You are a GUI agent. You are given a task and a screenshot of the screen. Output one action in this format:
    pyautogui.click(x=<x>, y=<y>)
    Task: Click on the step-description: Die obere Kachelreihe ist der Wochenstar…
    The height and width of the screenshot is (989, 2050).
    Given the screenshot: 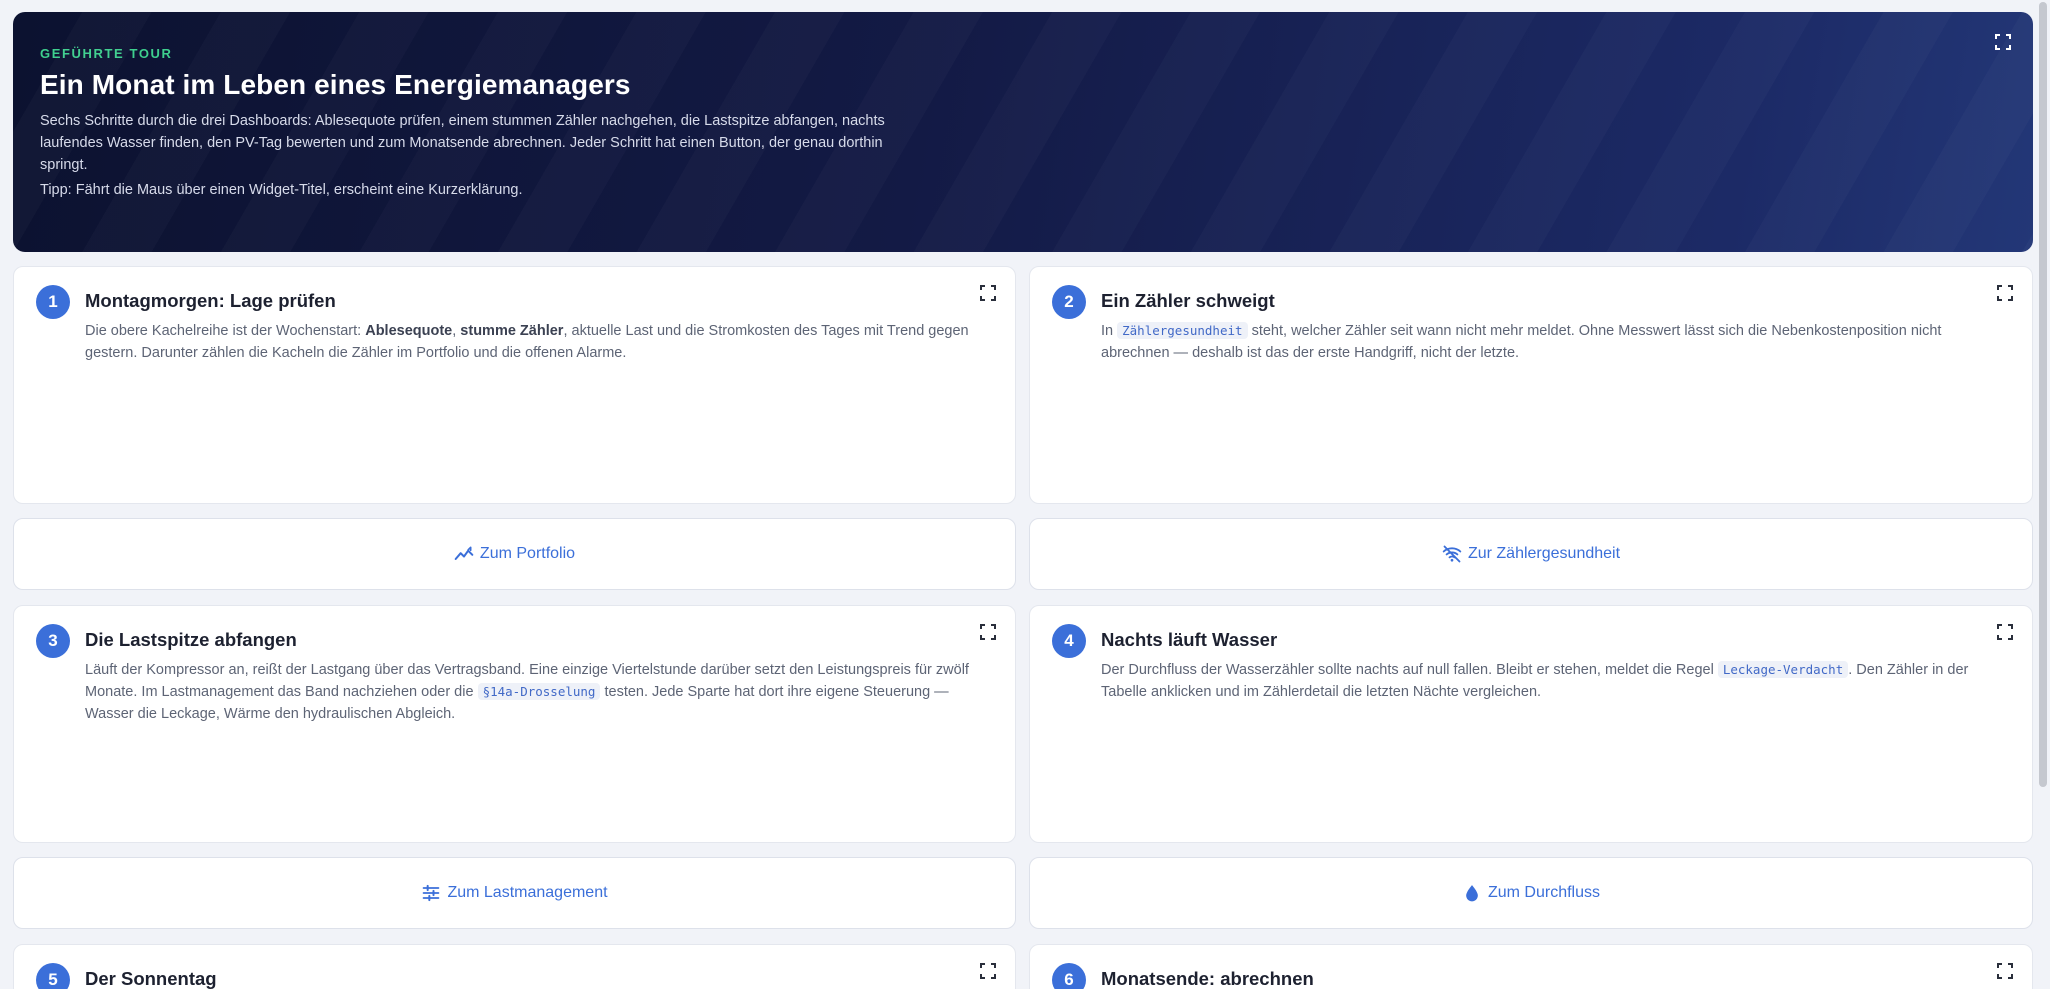 What is the action you would take?
    pyautogui.click(x=527, y=342)
    